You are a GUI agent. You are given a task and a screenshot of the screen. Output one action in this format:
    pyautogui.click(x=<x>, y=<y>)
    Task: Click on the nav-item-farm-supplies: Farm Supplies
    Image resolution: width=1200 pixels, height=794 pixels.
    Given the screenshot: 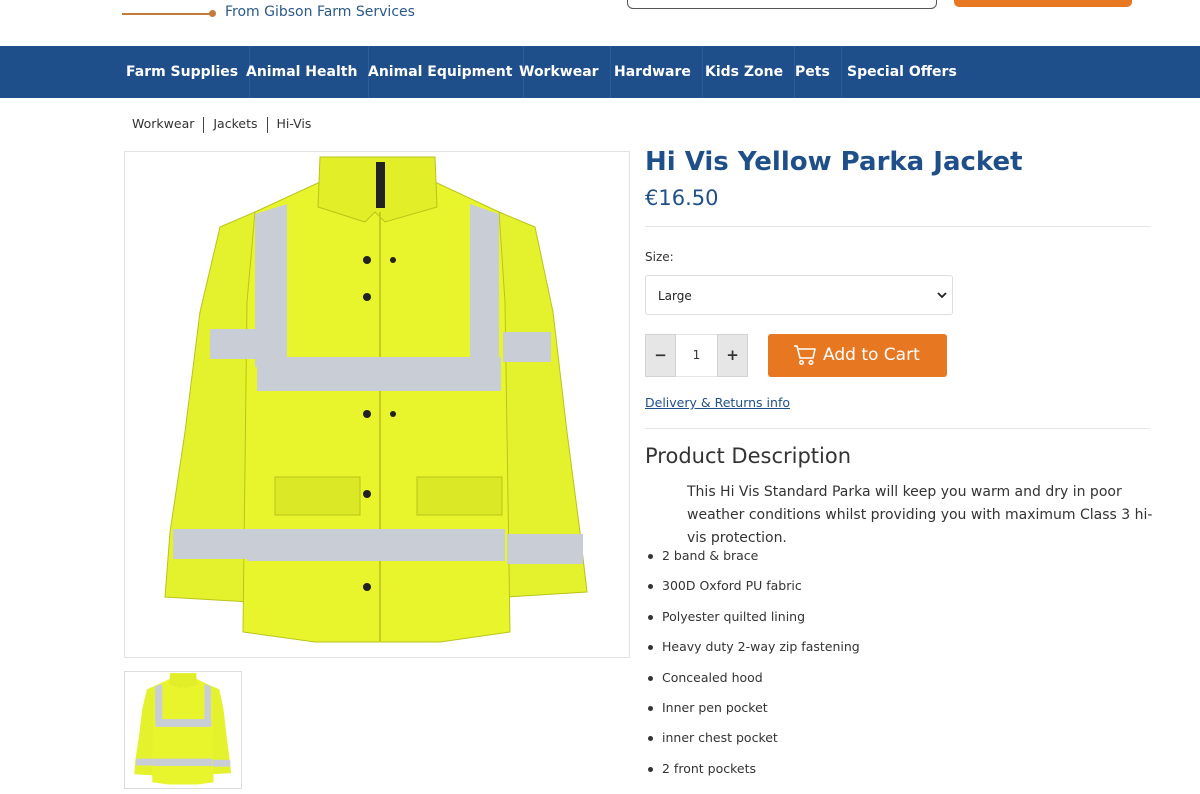 What is the action you would take?
    pyautogui.click(x=183, y=72)
    